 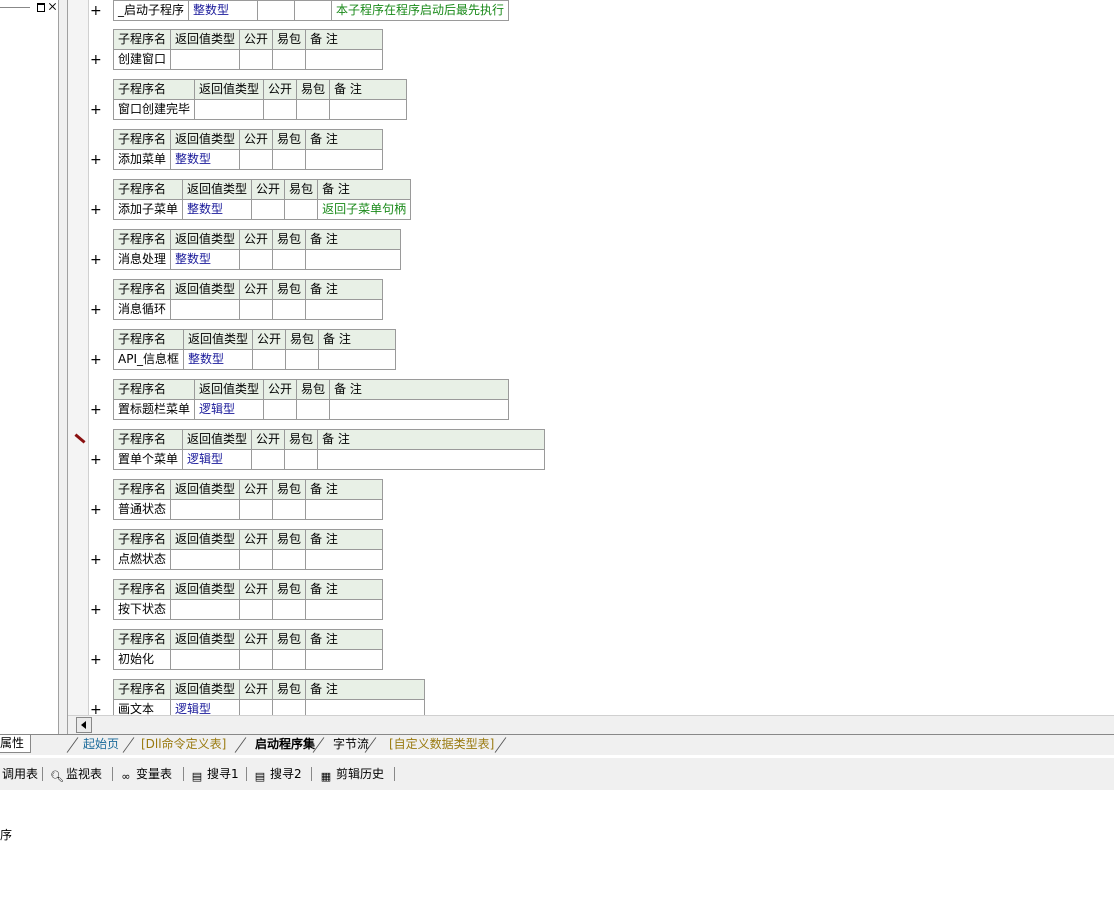 I want to click on call-table-button: 调用表, so click(x=20, y=774).